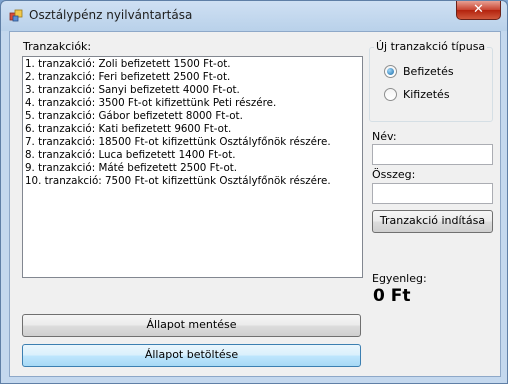 The height and width of the screenshot is (384, 508). I want to click on transaction-type-title: Új tranzakció típusa, so click(431, 46).